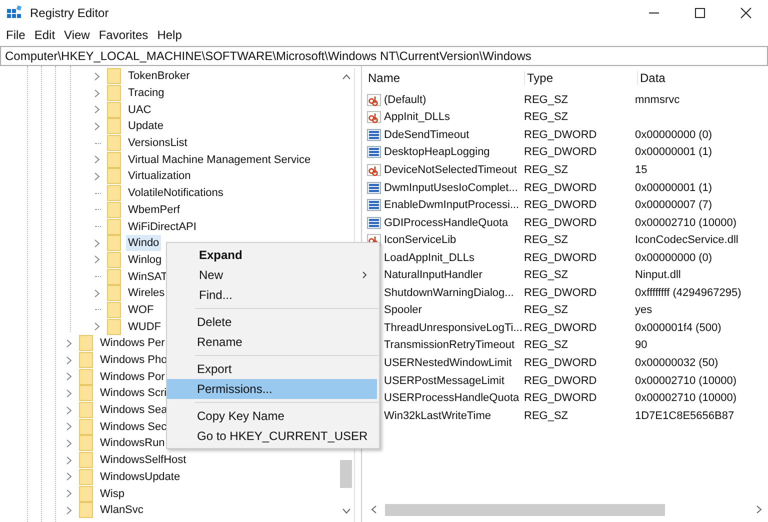 The width and height of the screenshot is (768, 522). I want to click on menu-item: Go to HKEY_CURRENT_USER, so click(272, 436).